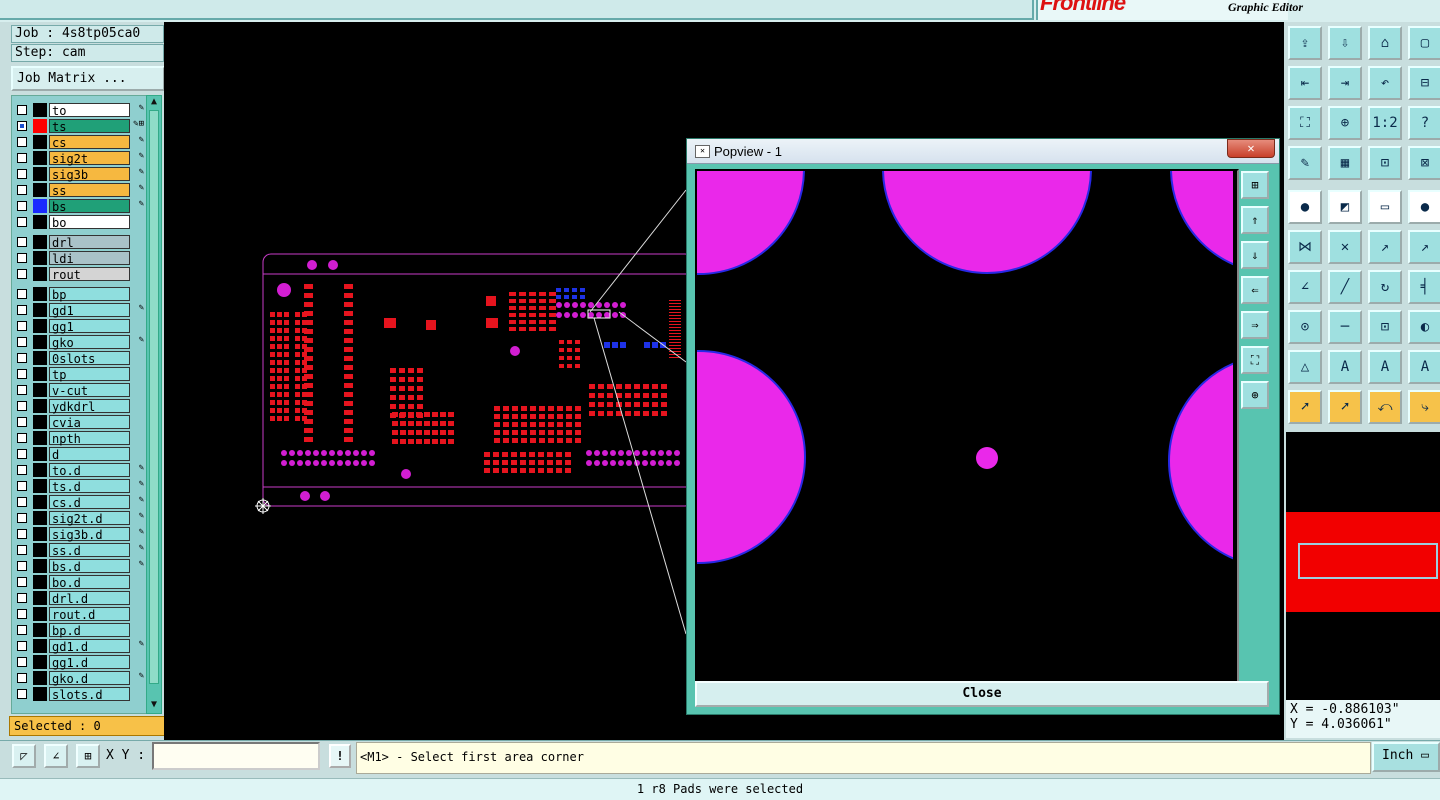 The image size is (1440, 800). I want to click on layer-row: slots.d, so click(79, 694).